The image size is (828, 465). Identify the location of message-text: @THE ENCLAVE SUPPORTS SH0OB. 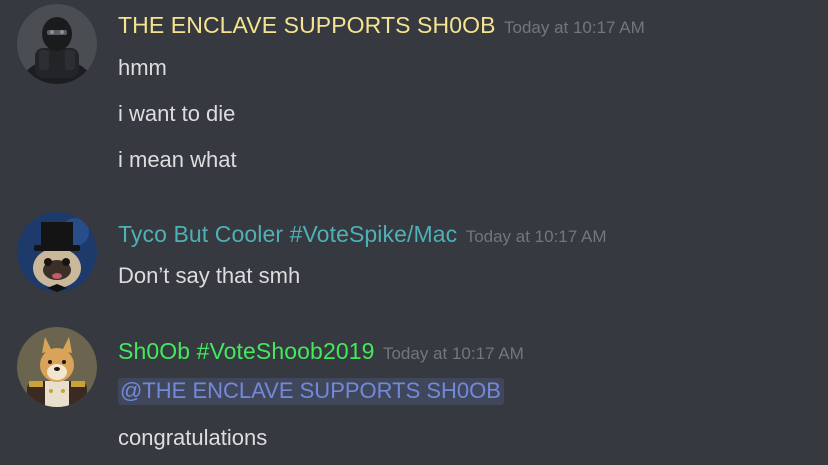
(311, 391).